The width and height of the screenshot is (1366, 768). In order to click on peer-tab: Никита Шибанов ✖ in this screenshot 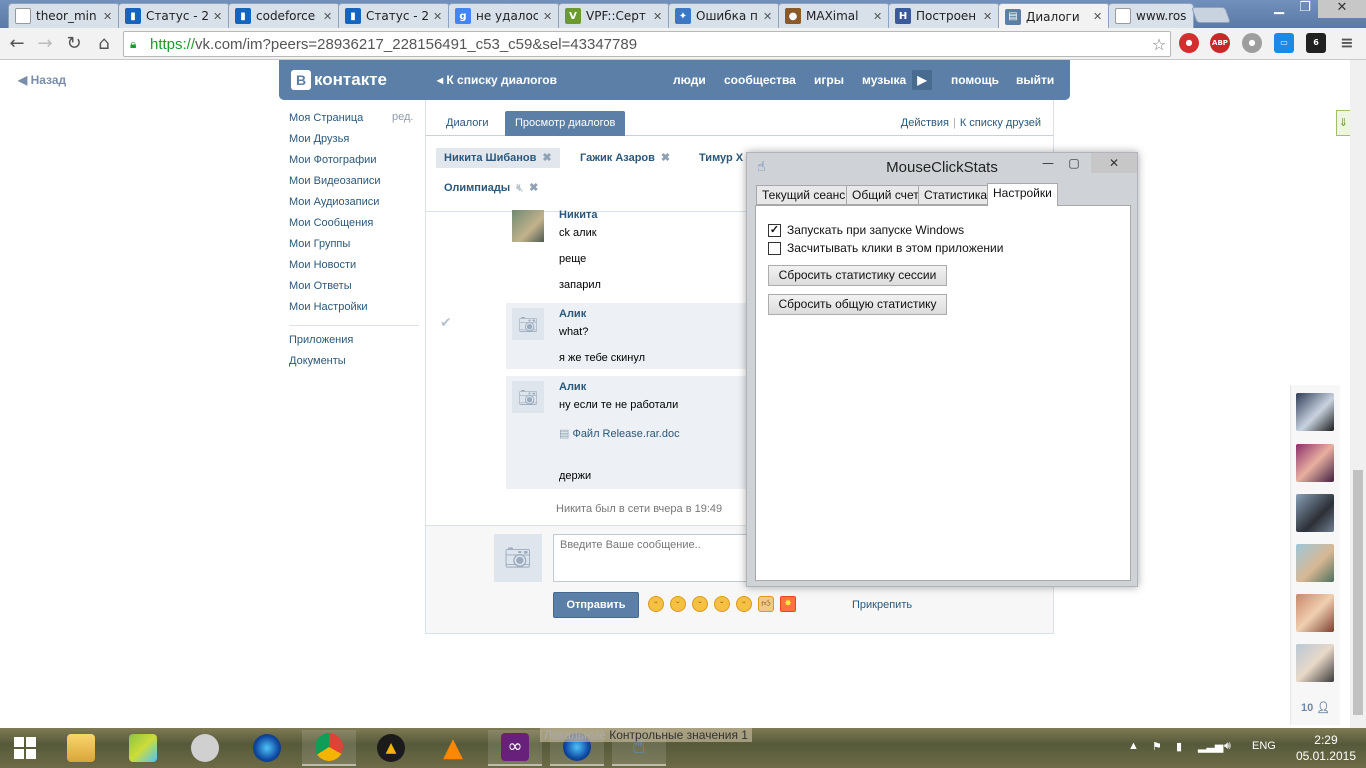, I will do `click(498, 158)`.